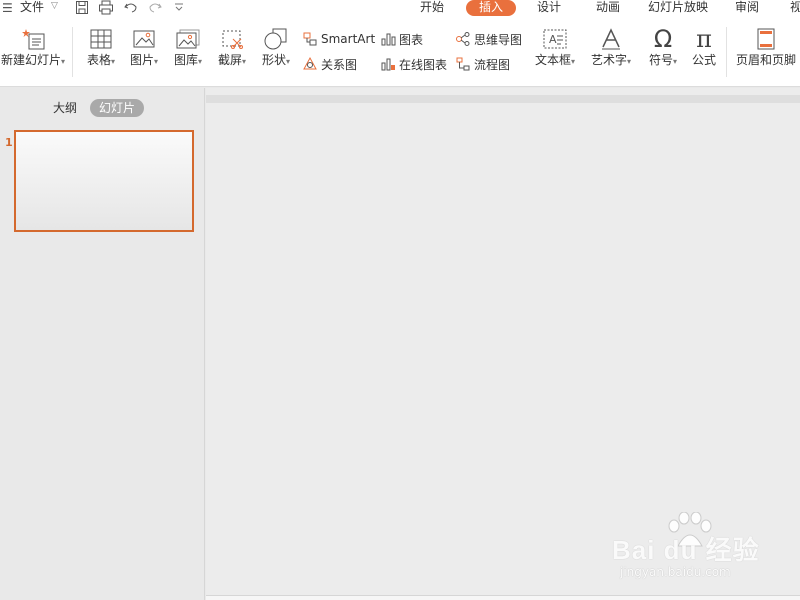 Image resolution: width=800 pixels, height=600 pixels. I want to click on mindmap-button: 思维导图, so click(488, 39).